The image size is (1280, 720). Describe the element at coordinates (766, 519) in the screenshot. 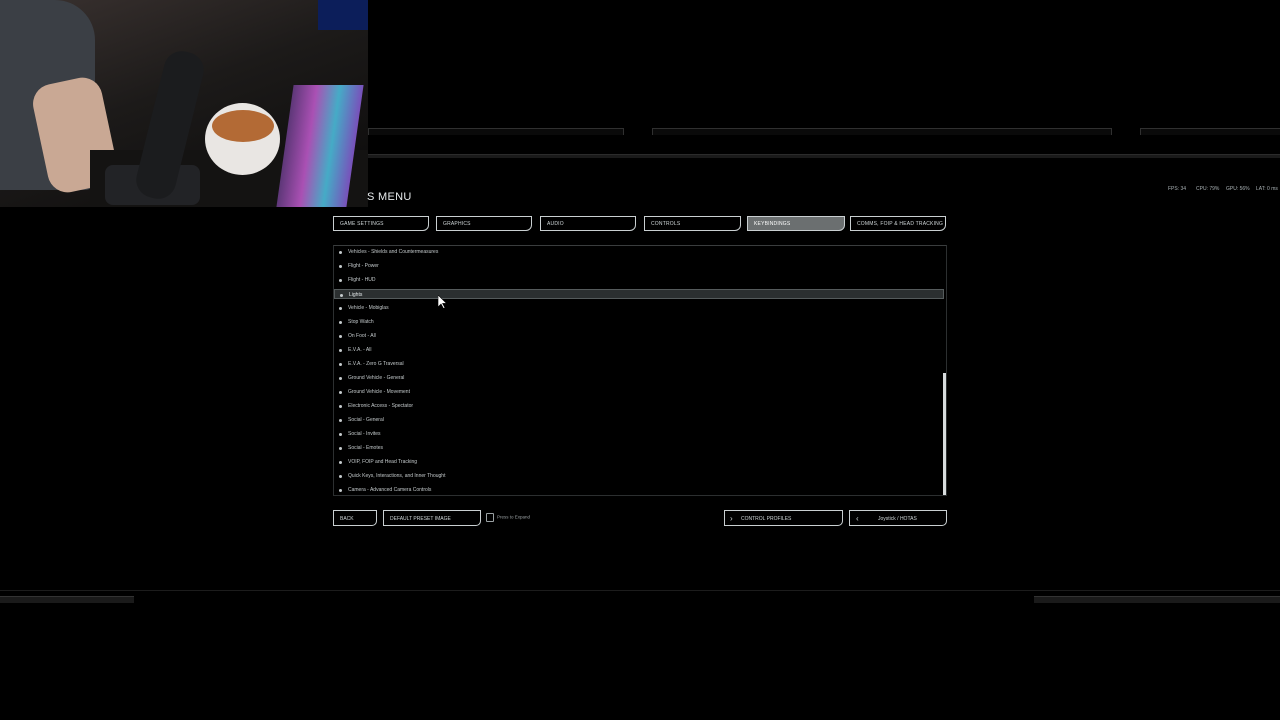

I see `control-profiles-label: CONTROL PROFILES` at that location.